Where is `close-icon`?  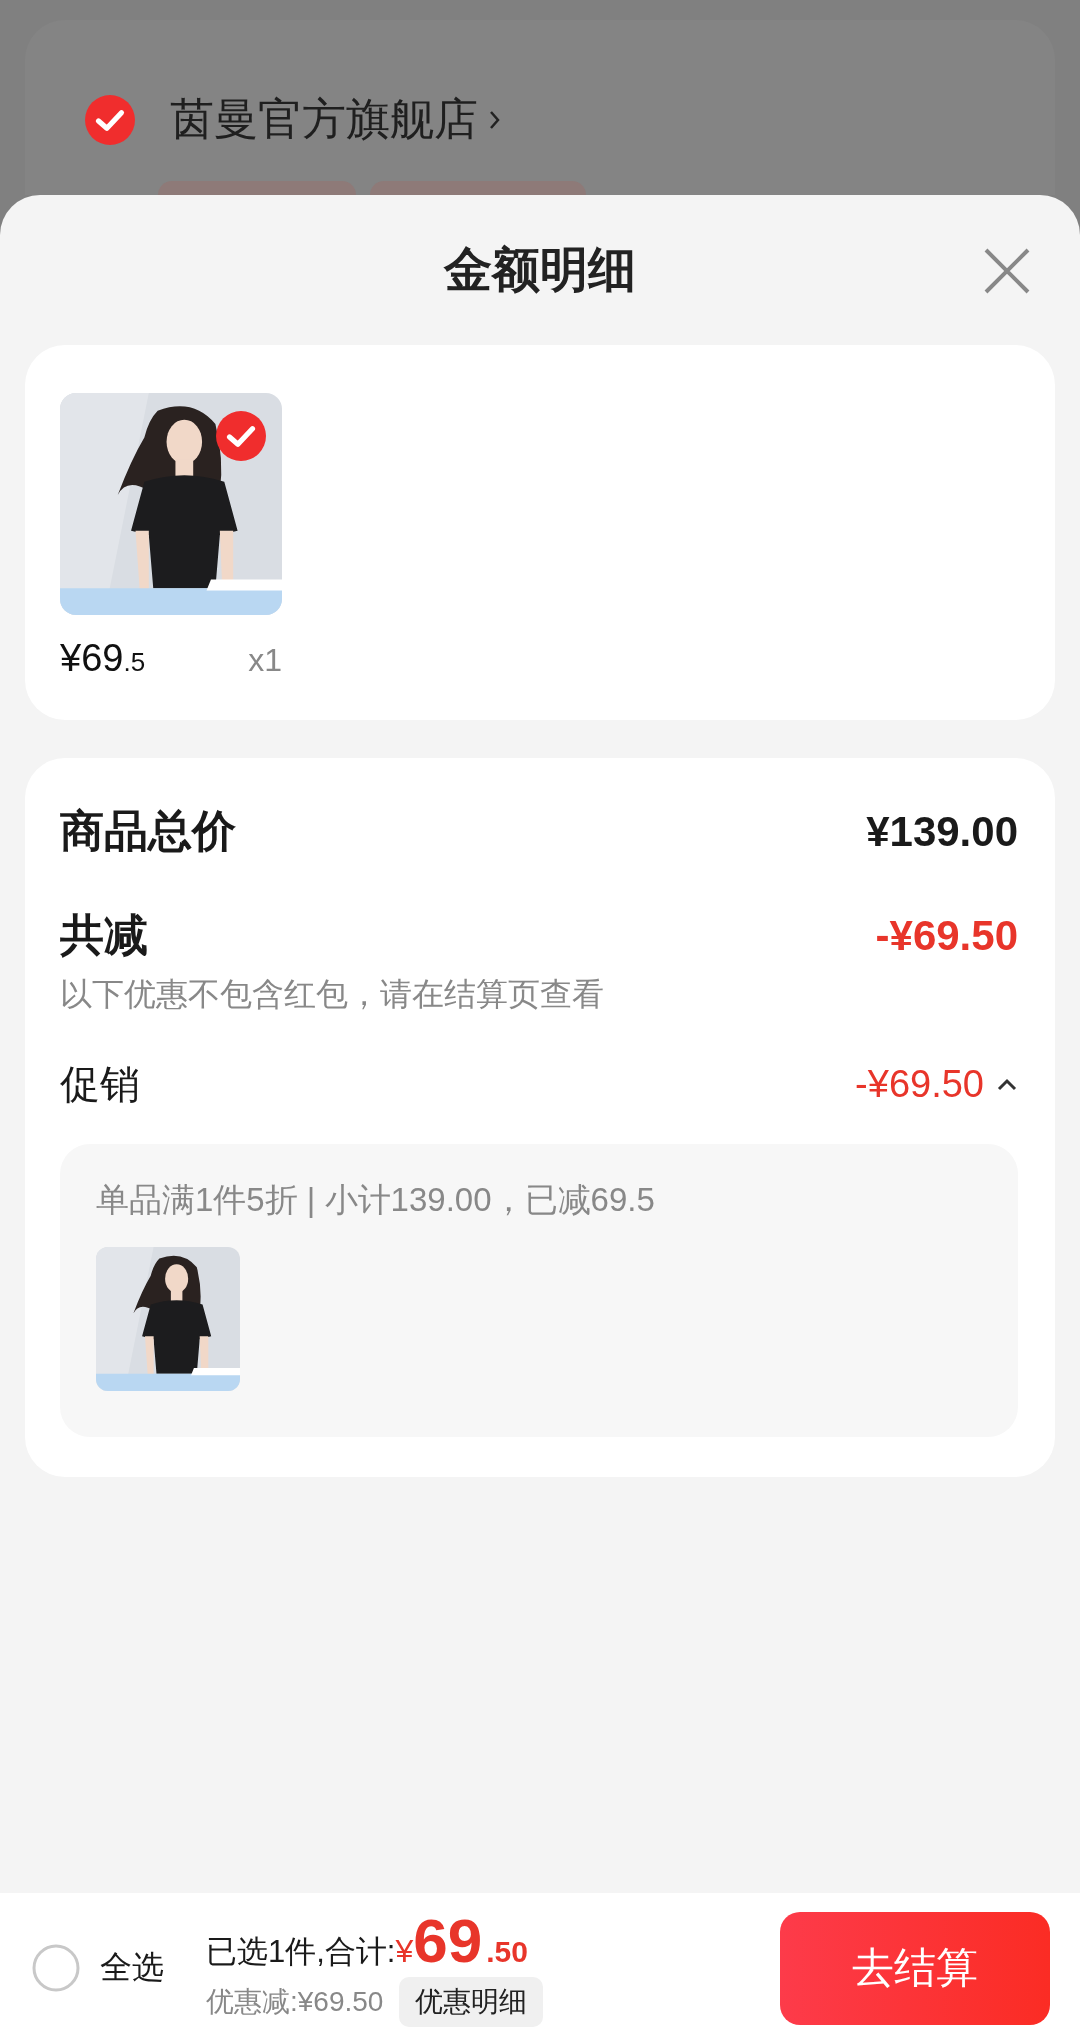
close-icon is located at coordinates (1007, 271).